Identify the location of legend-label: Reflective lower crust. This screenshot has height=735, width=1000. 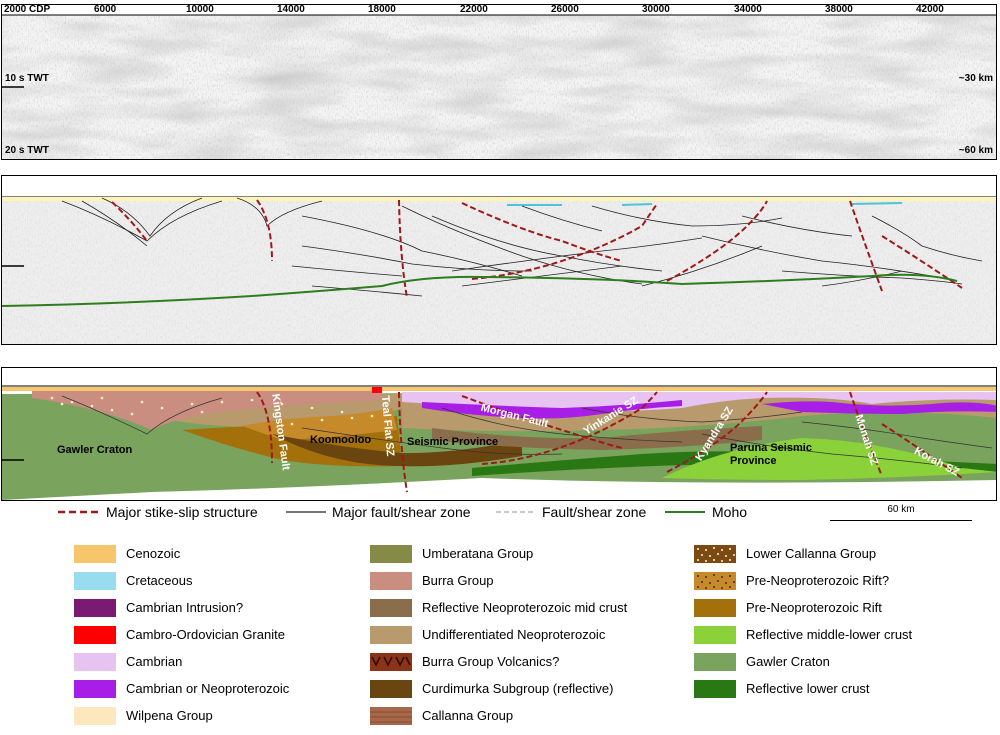
(808, 688).